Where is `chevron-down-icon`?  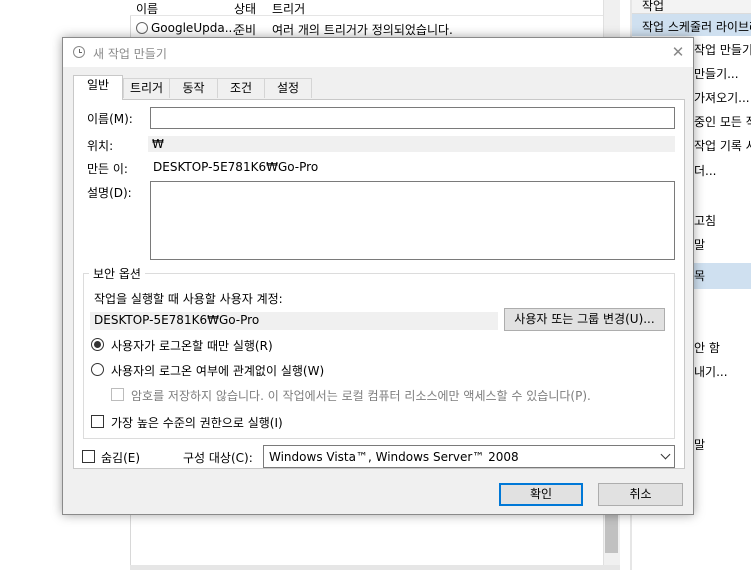 chevron-down-icon is located at coordinates (665, 454).